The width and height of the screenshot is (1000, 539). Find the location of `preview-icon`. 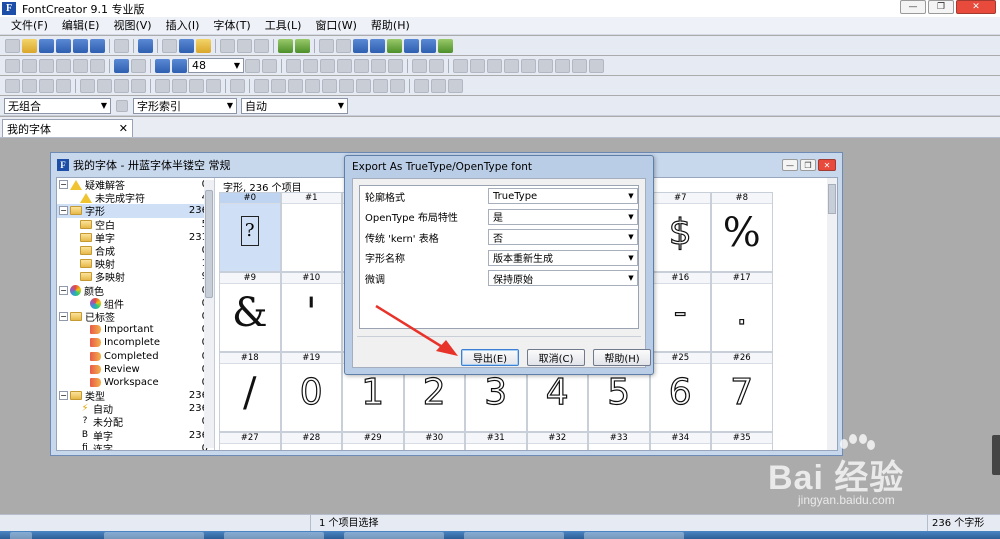

preview-icon is located at coordinates (360, 45).